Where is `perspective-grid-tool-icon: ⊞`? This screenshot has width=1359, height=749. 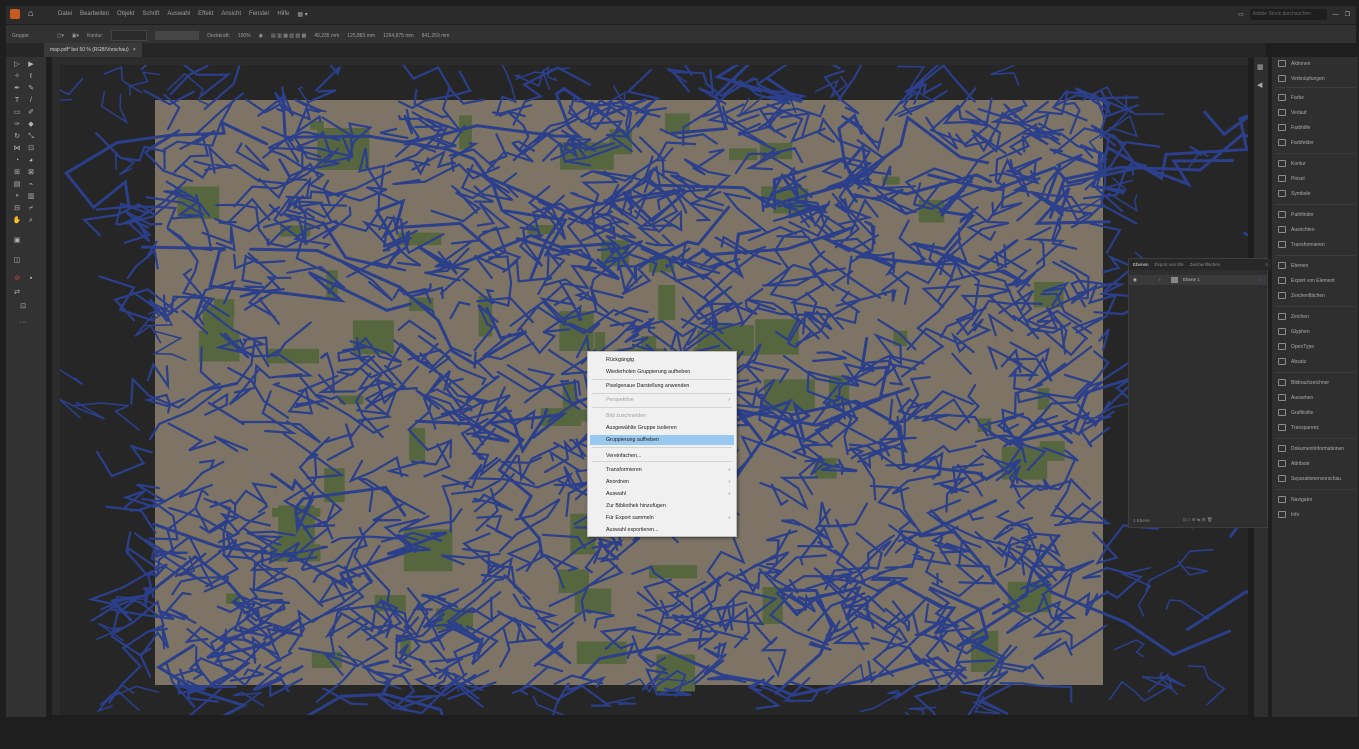 perspective-grid-tool-icon: ⊞ is located at coordinates (17, 173).